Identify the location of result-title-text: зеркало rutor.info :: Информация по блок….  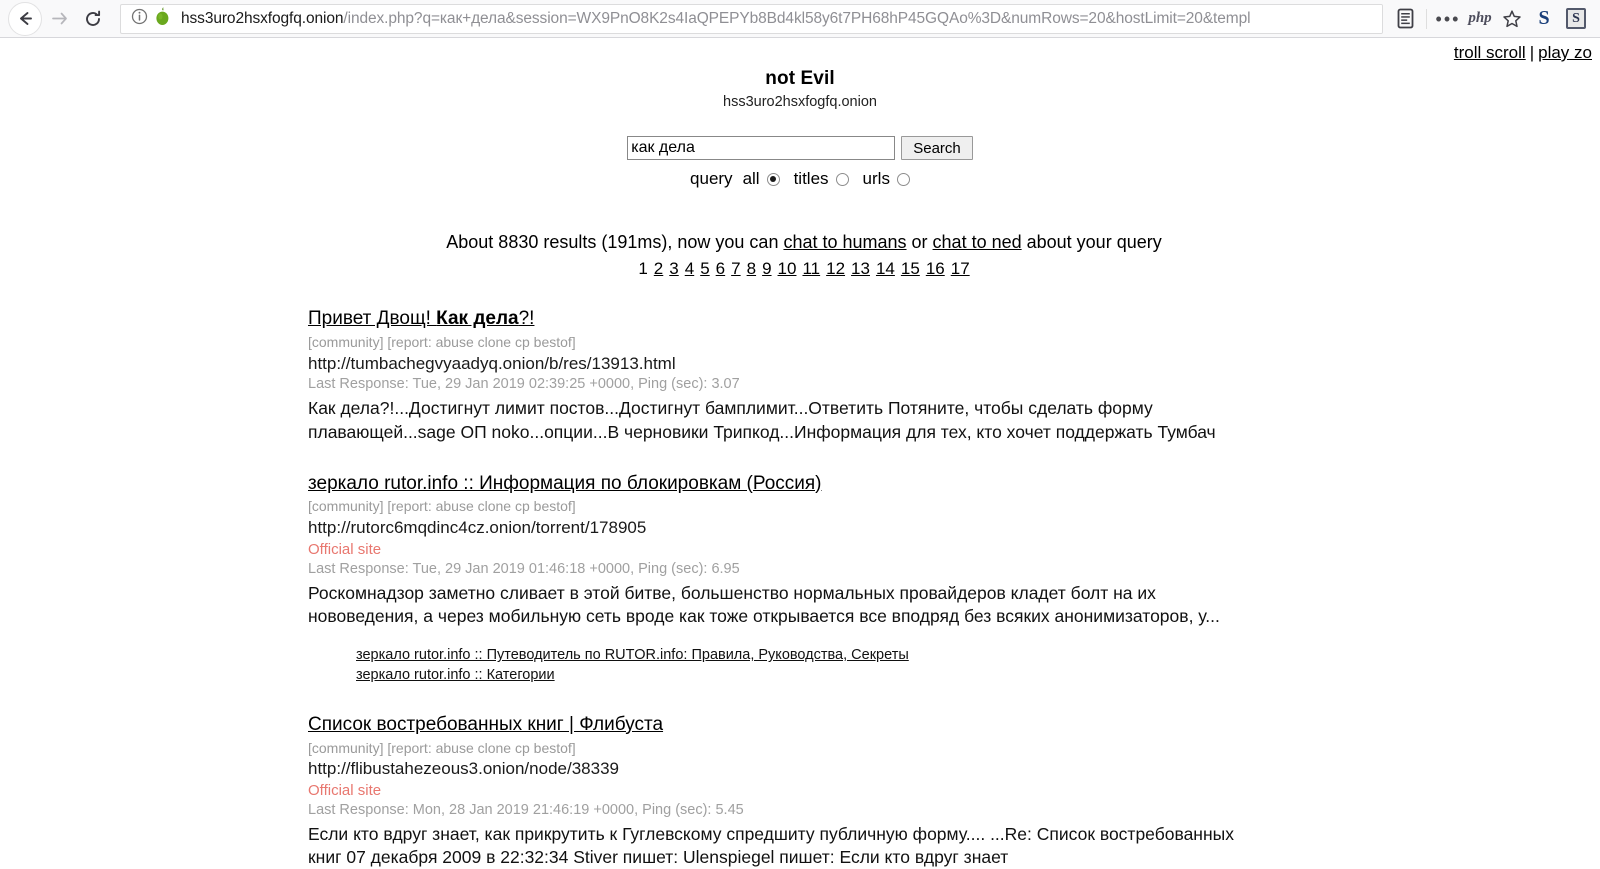
(565, 483).